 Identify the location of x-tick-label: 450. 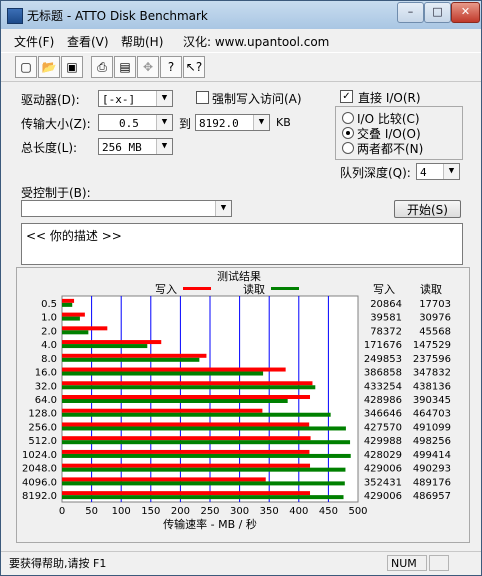
(328, 511).